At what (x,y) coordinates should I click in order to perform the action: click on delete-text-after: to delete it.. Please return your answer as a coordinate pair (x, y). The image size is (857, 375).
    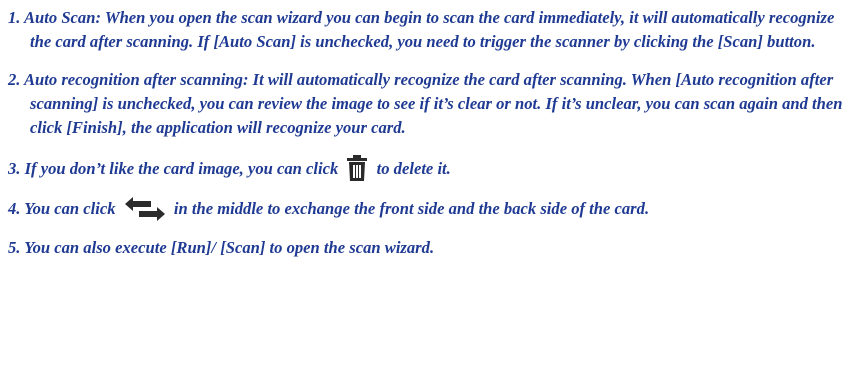
    Looking at the image, I should click on (413, 168).